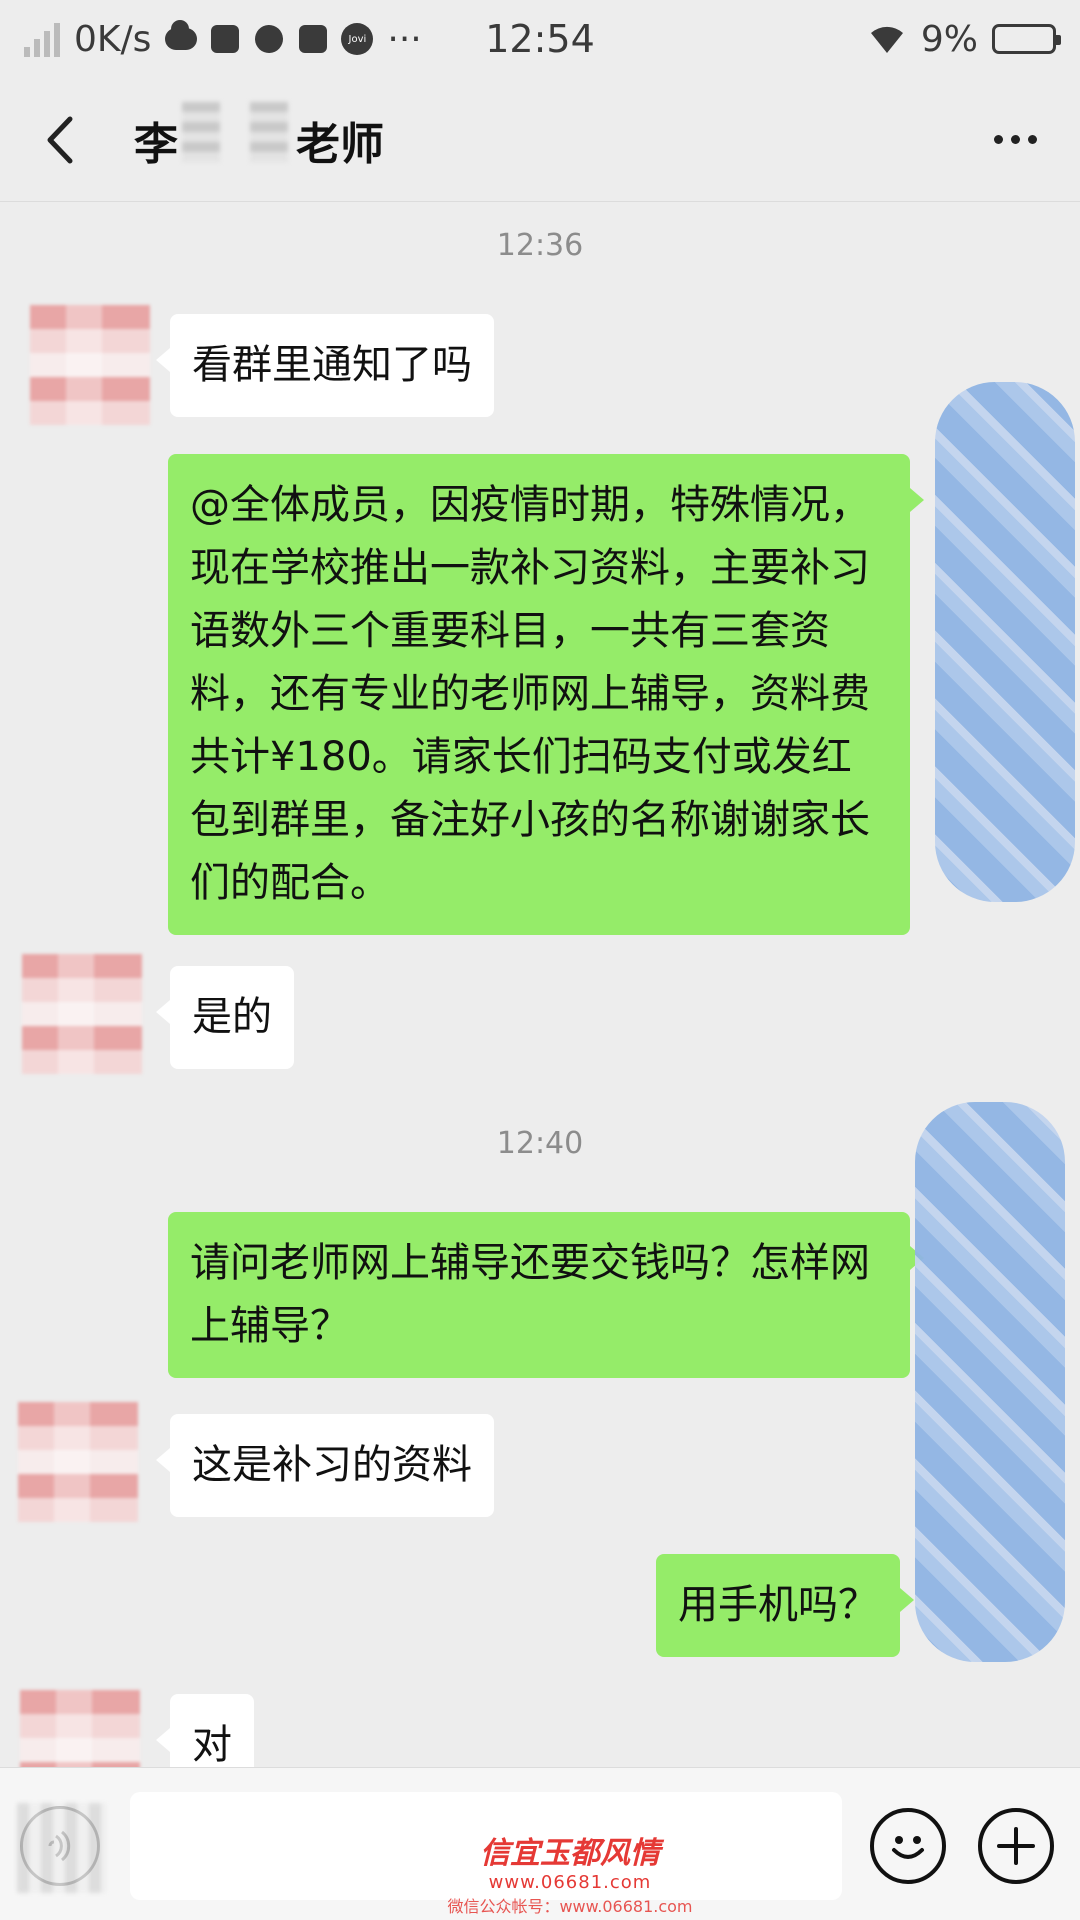 The height and width of the screenshot is (1920, 1080). Describe the element at coordinates (325, 1465) in the screenshot. I see `message-bubble-incoming: 这是补习的资料` at that location.